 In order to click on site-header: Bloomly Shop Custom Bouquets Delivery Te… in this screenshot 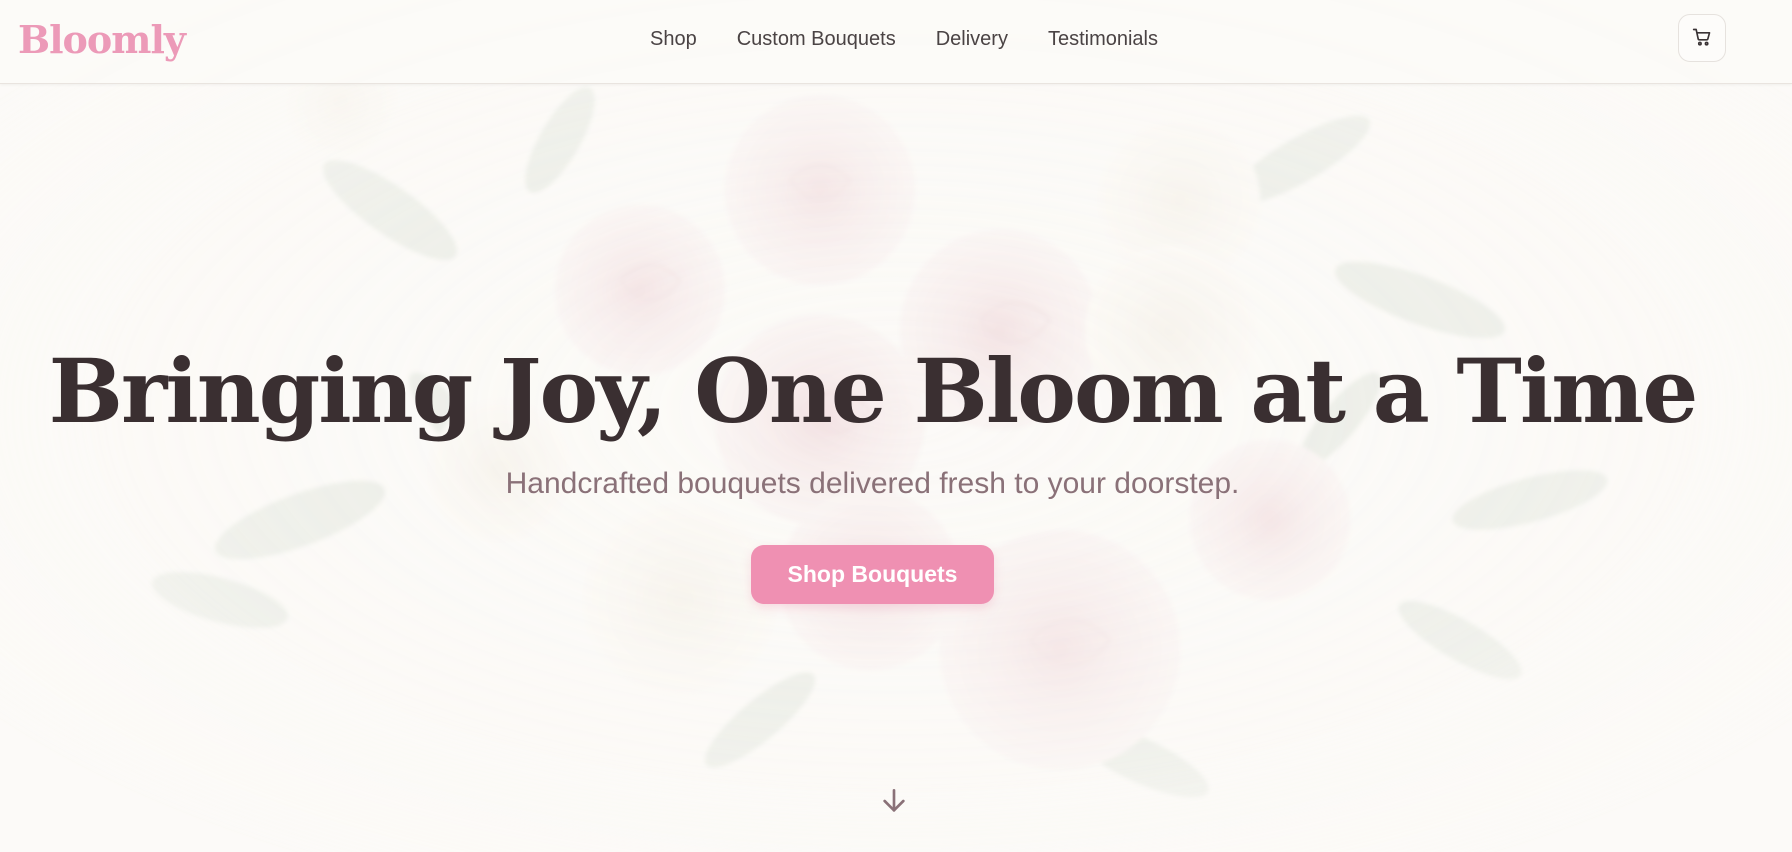, I will do `click(896, 42)`.